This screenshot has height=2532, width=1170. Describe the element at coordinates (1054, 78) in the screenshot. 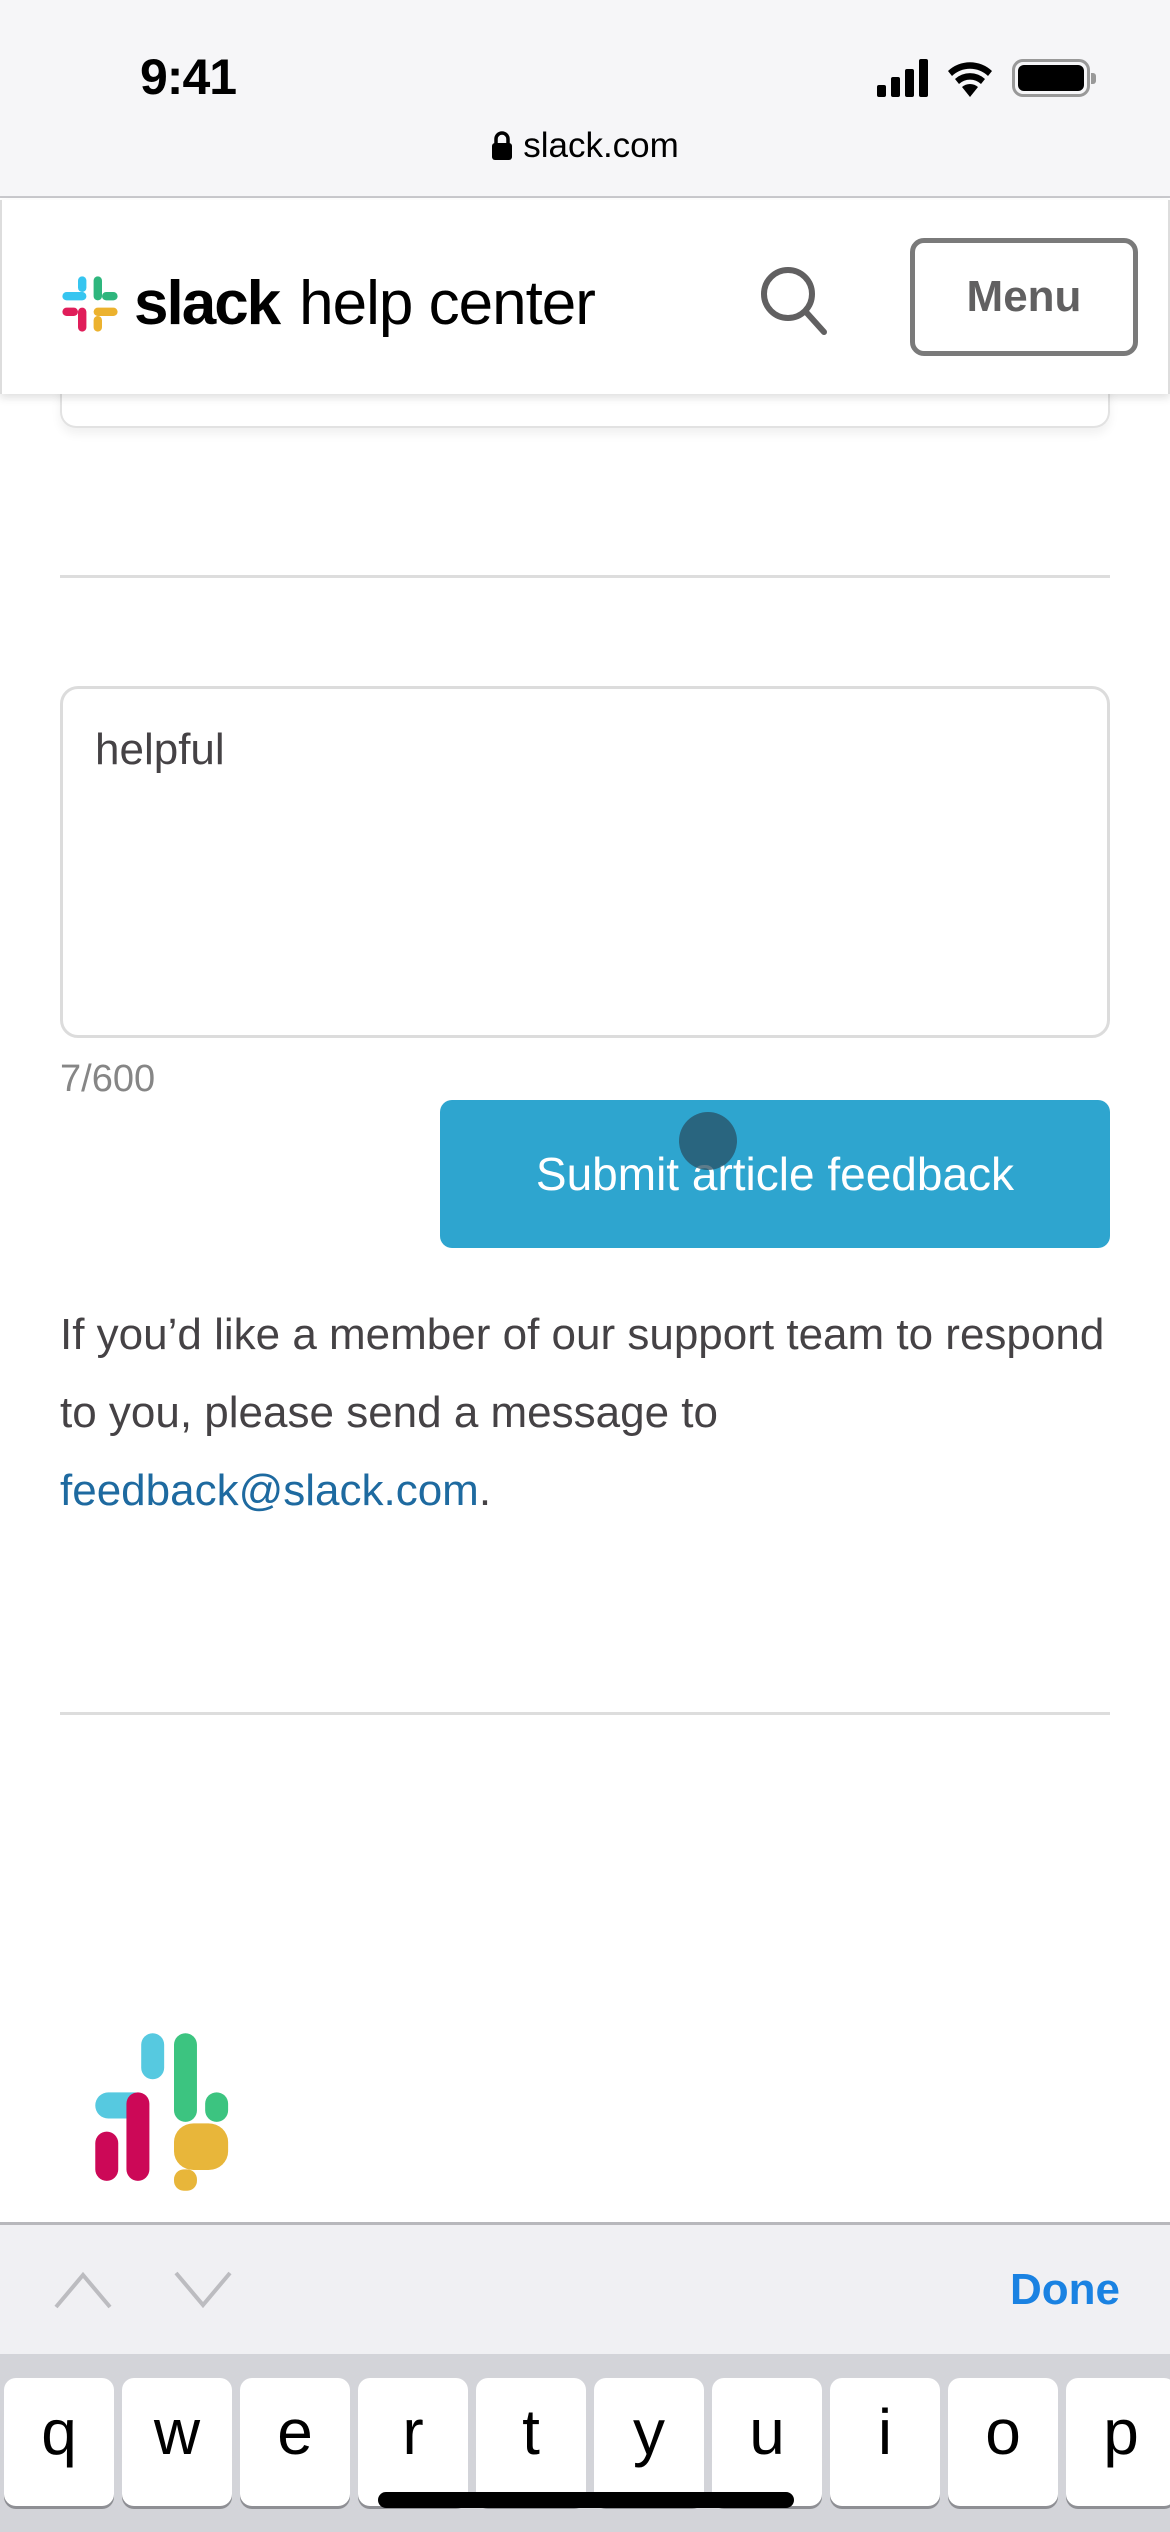

I see `battery-icon` at that location.